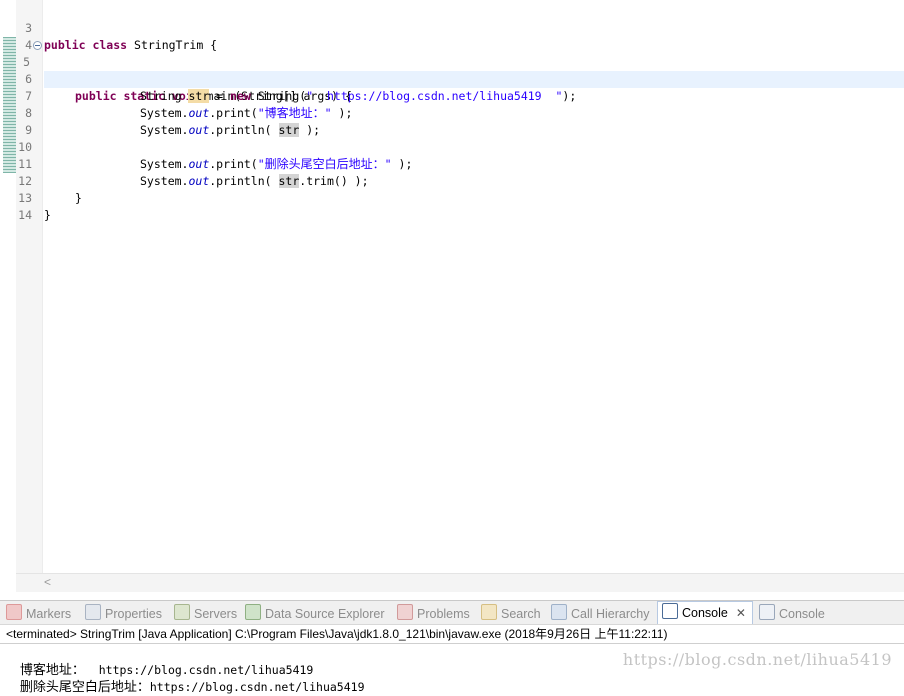  What do you see at coordinates (25, 215) in the screenshot?
I see `line-number: 14` at bounding box center [25, 215].